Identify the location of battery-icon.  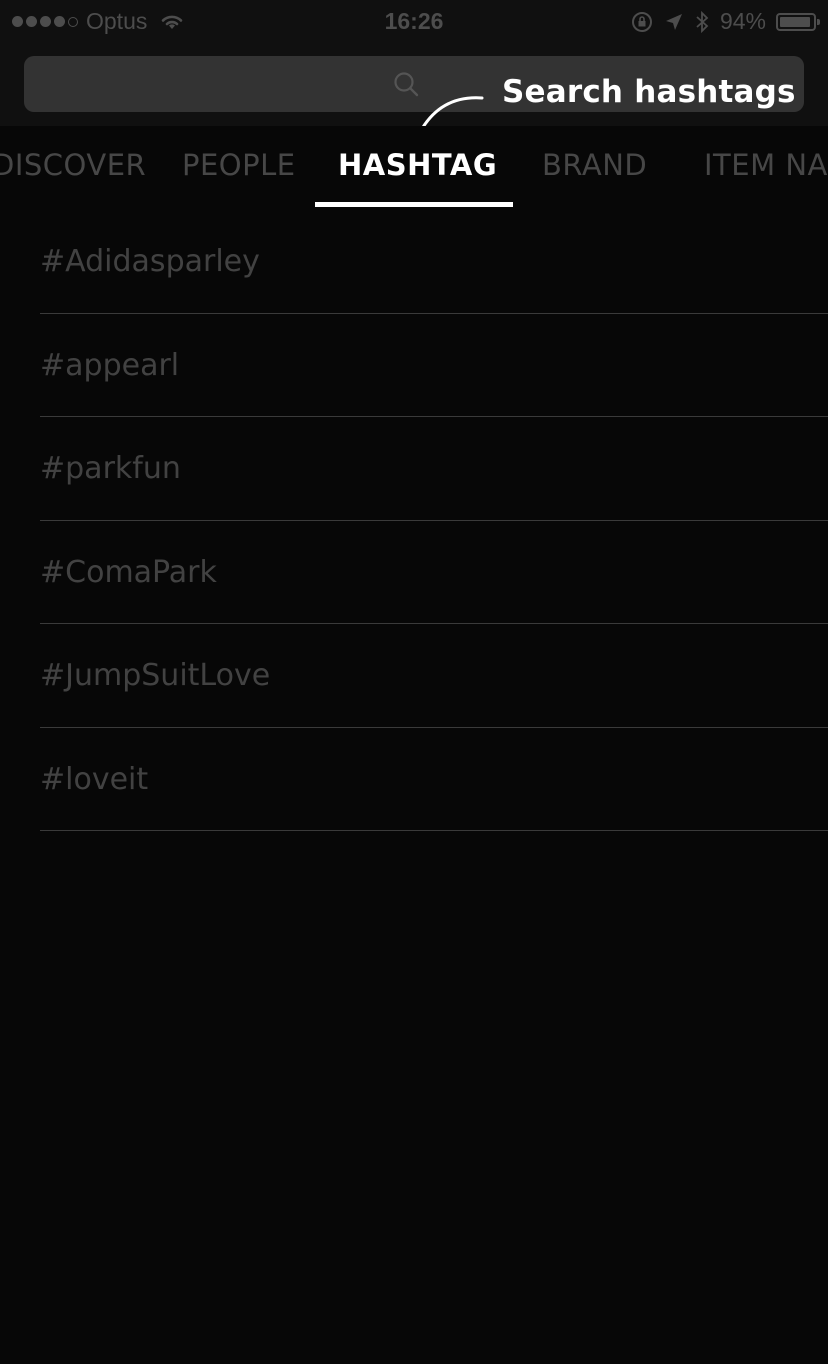
(798, 21).